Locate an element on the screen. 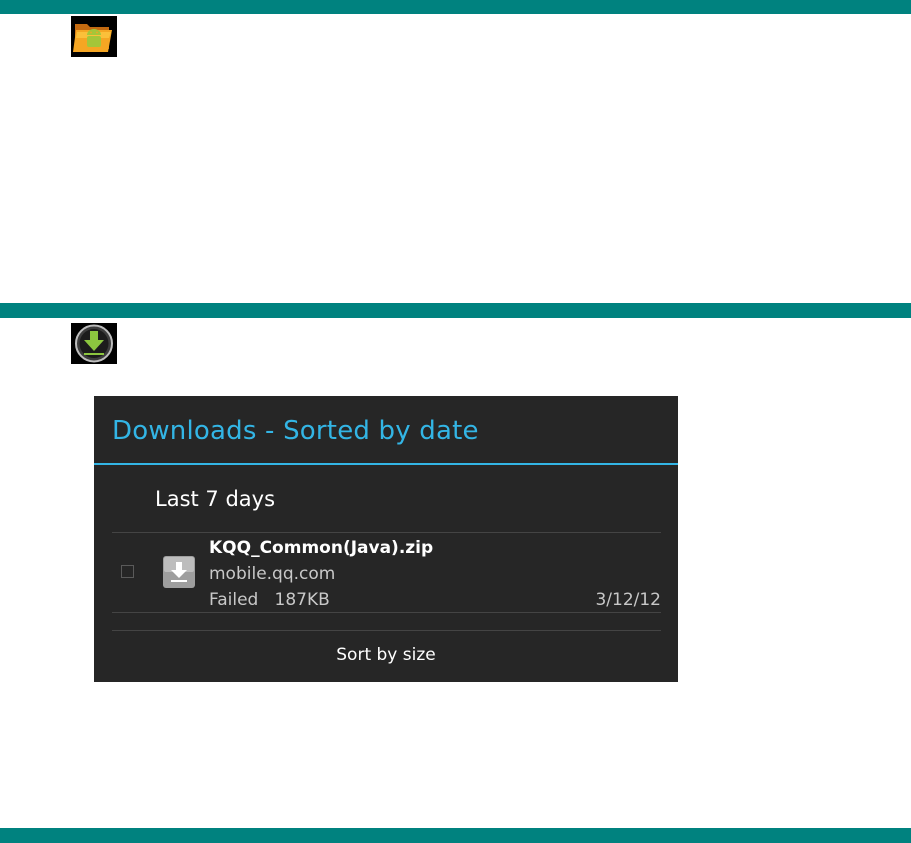 The height and width of the screenshot is (843, 911). title-divider is located at coordinates (386, 464).